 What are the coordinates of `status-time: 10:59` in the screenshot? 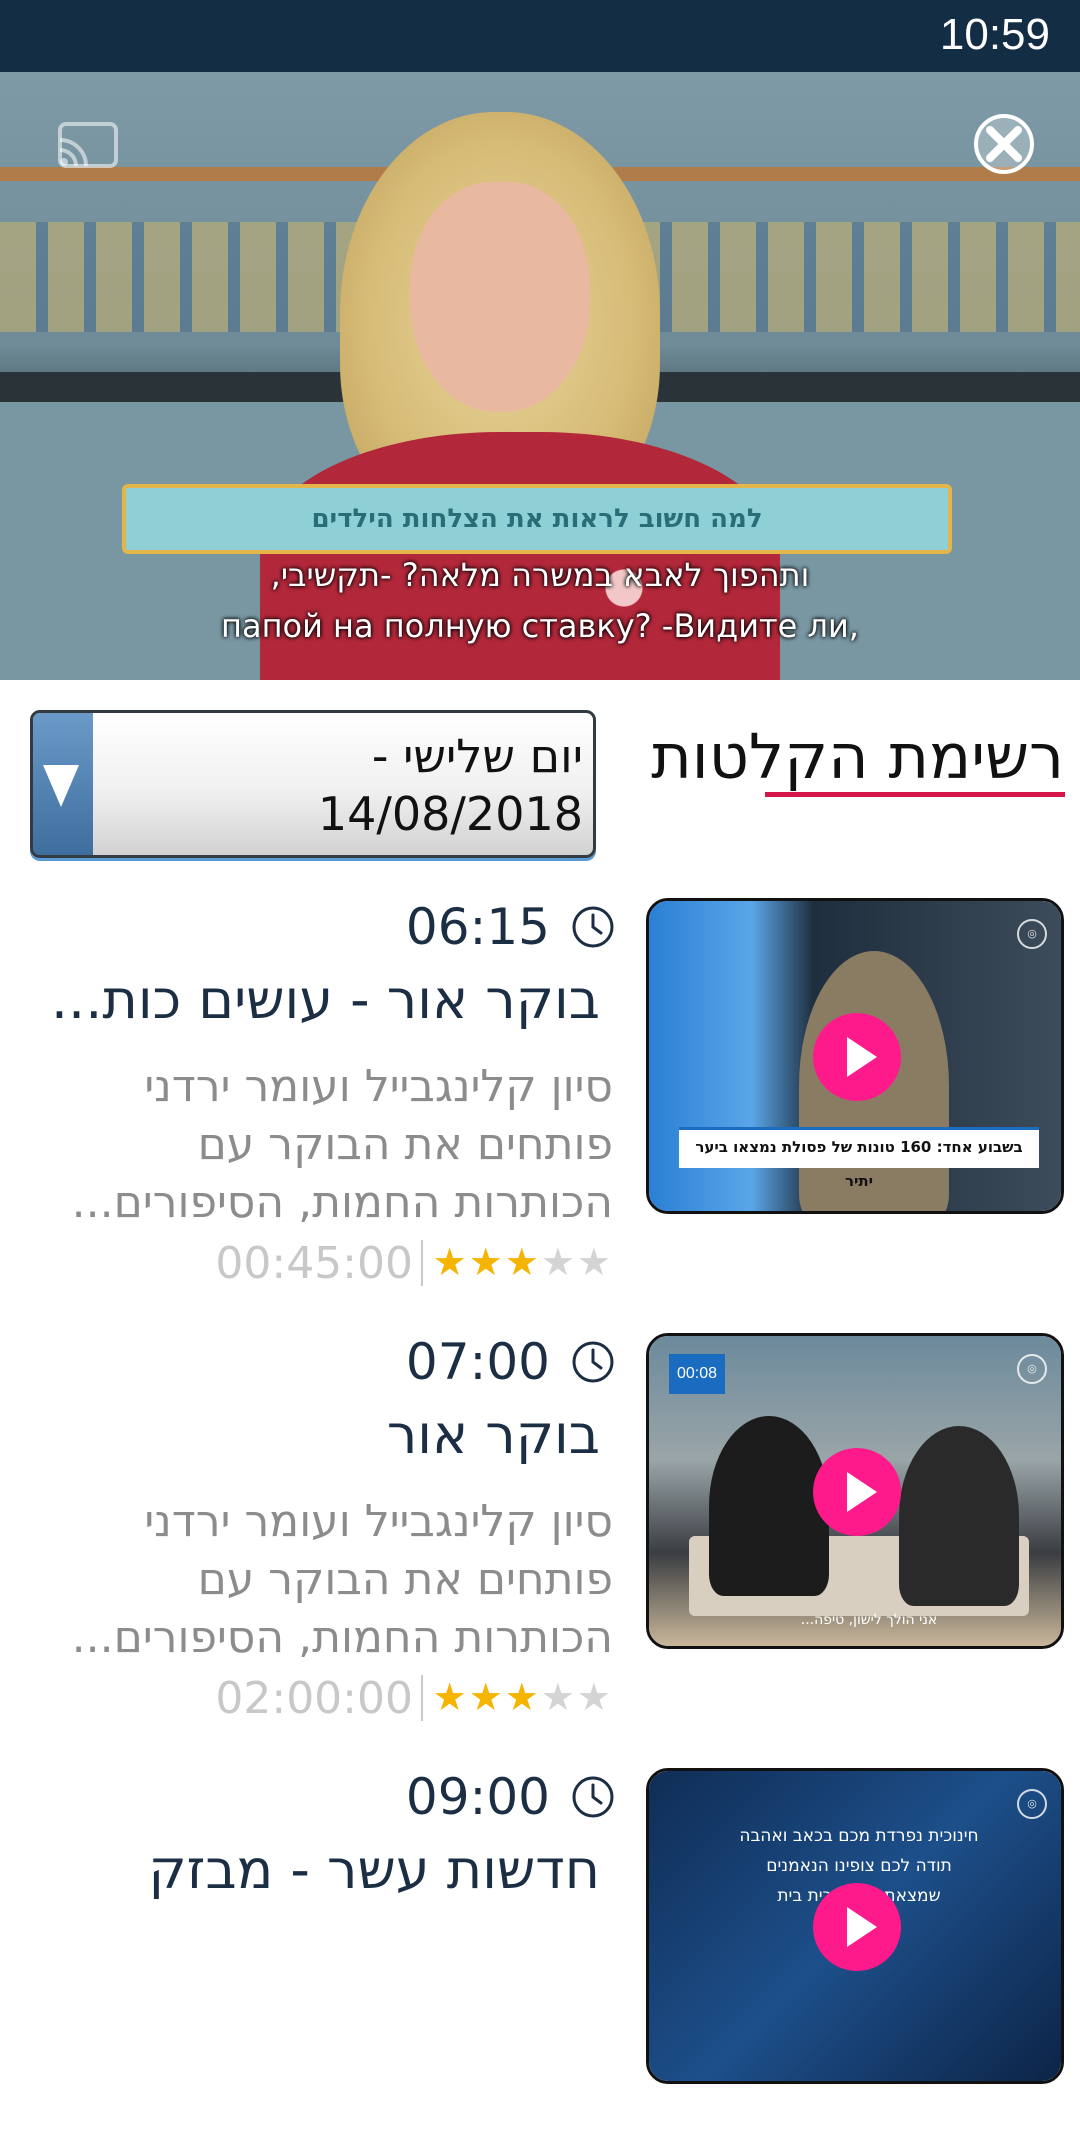 It's located at (994, 34).